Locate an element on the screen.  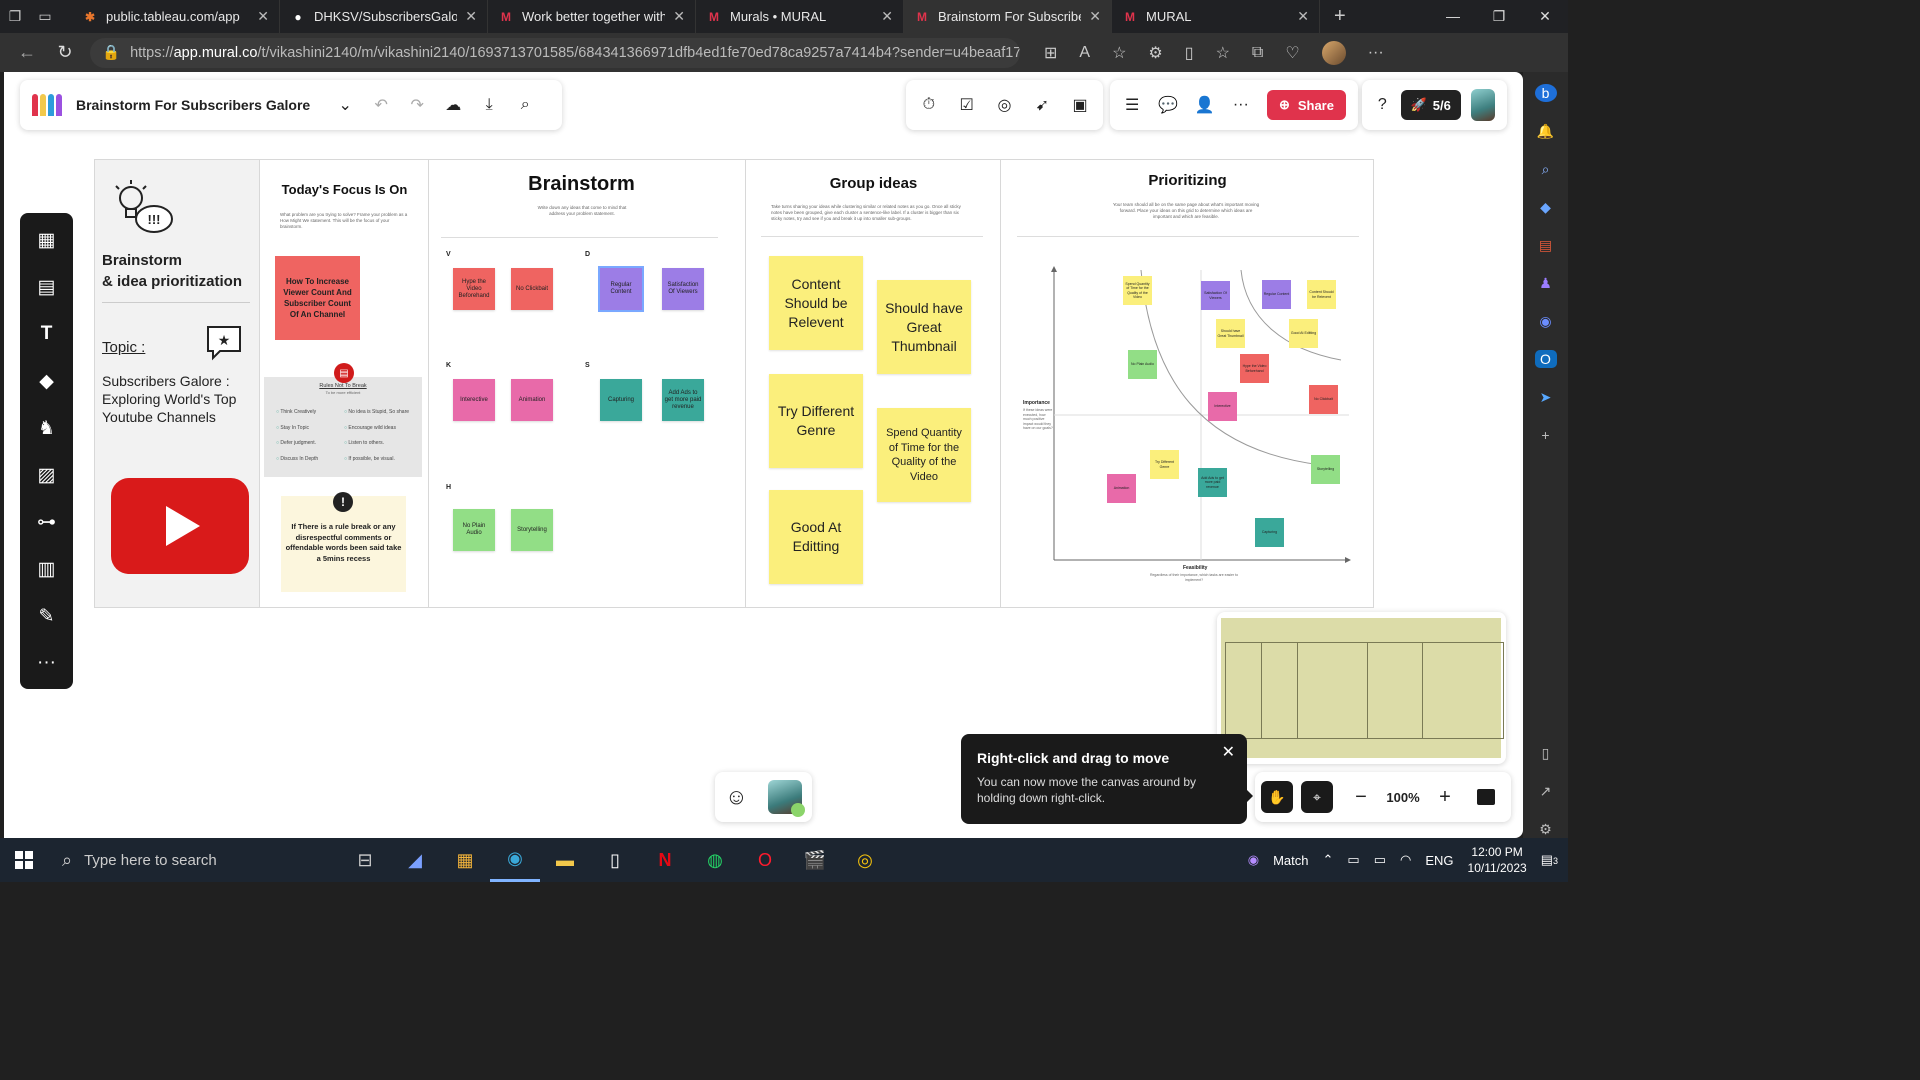
emoji-reaction-icon: ☺ is located at coordinates (736, 797).